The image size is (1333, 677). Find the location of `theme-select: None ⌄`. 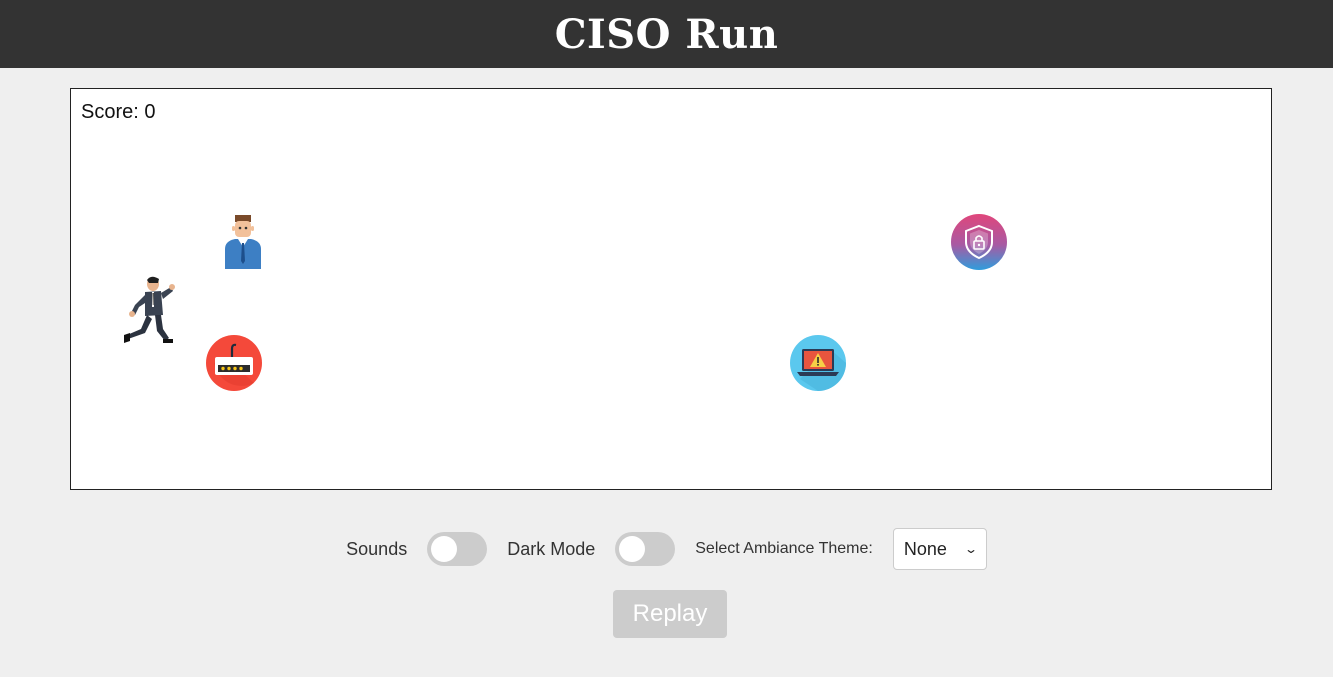

theme-select: None ⌄ is located at coordinates (939, 549).